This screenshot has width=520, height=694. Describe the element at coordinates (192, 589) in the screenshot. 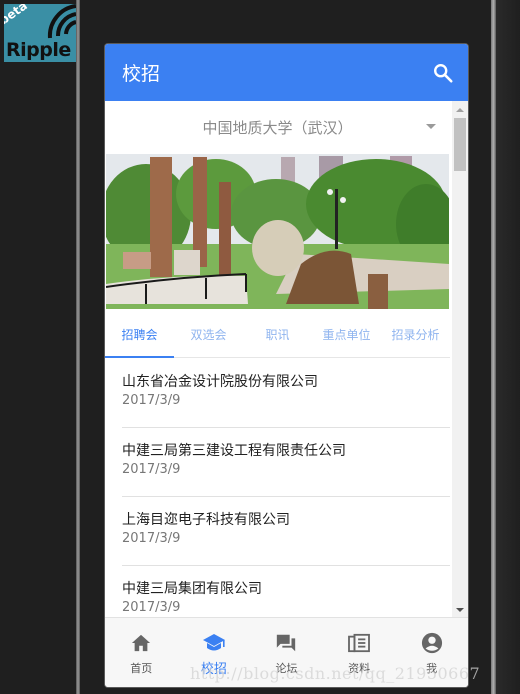

I see `company-name: 中建三局集团有限公司` at that location.